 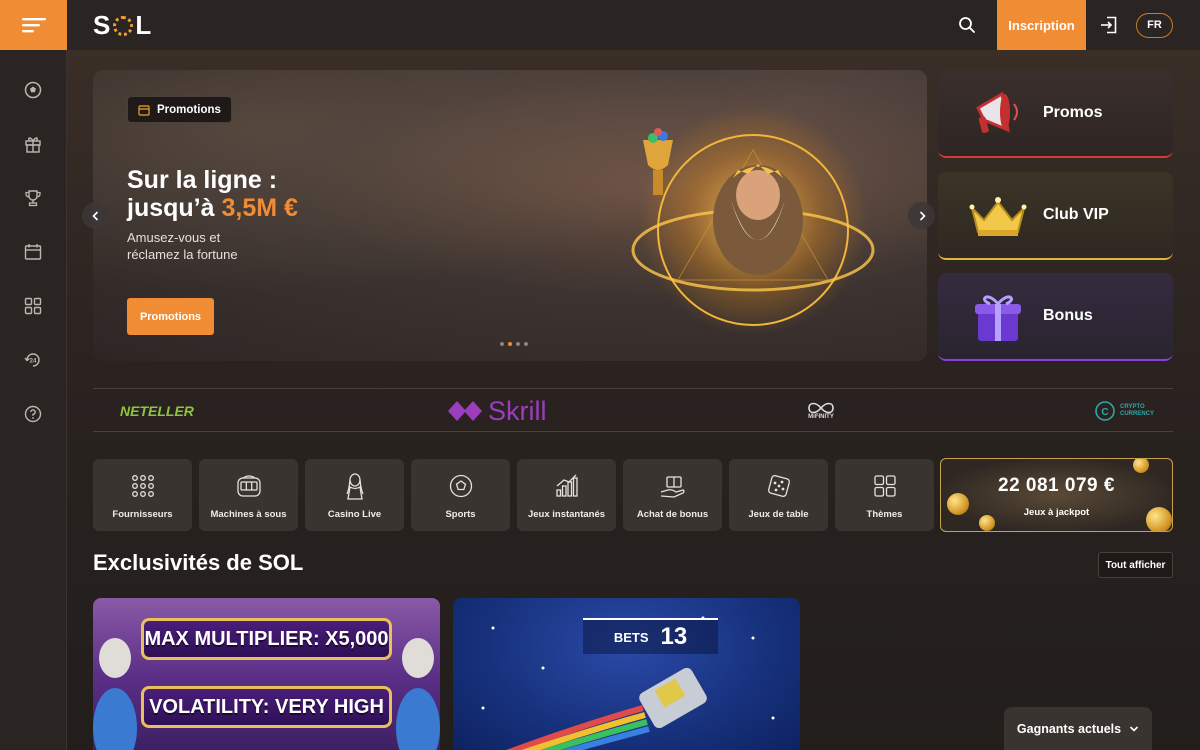 I want to click on category-sports: Sports, so click(x=460, y=495).